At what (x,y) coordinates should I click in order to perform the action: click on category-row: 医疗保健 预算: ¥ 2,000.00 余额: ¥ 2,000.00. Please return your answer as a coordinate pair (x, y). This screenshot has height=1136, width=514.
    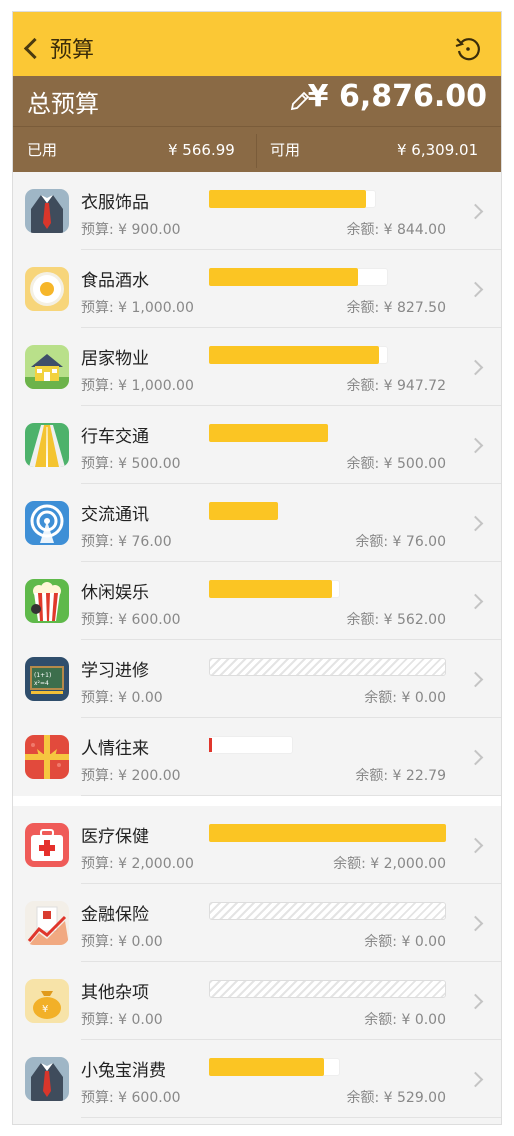
    Looking at the image, I should click on (257, 845).